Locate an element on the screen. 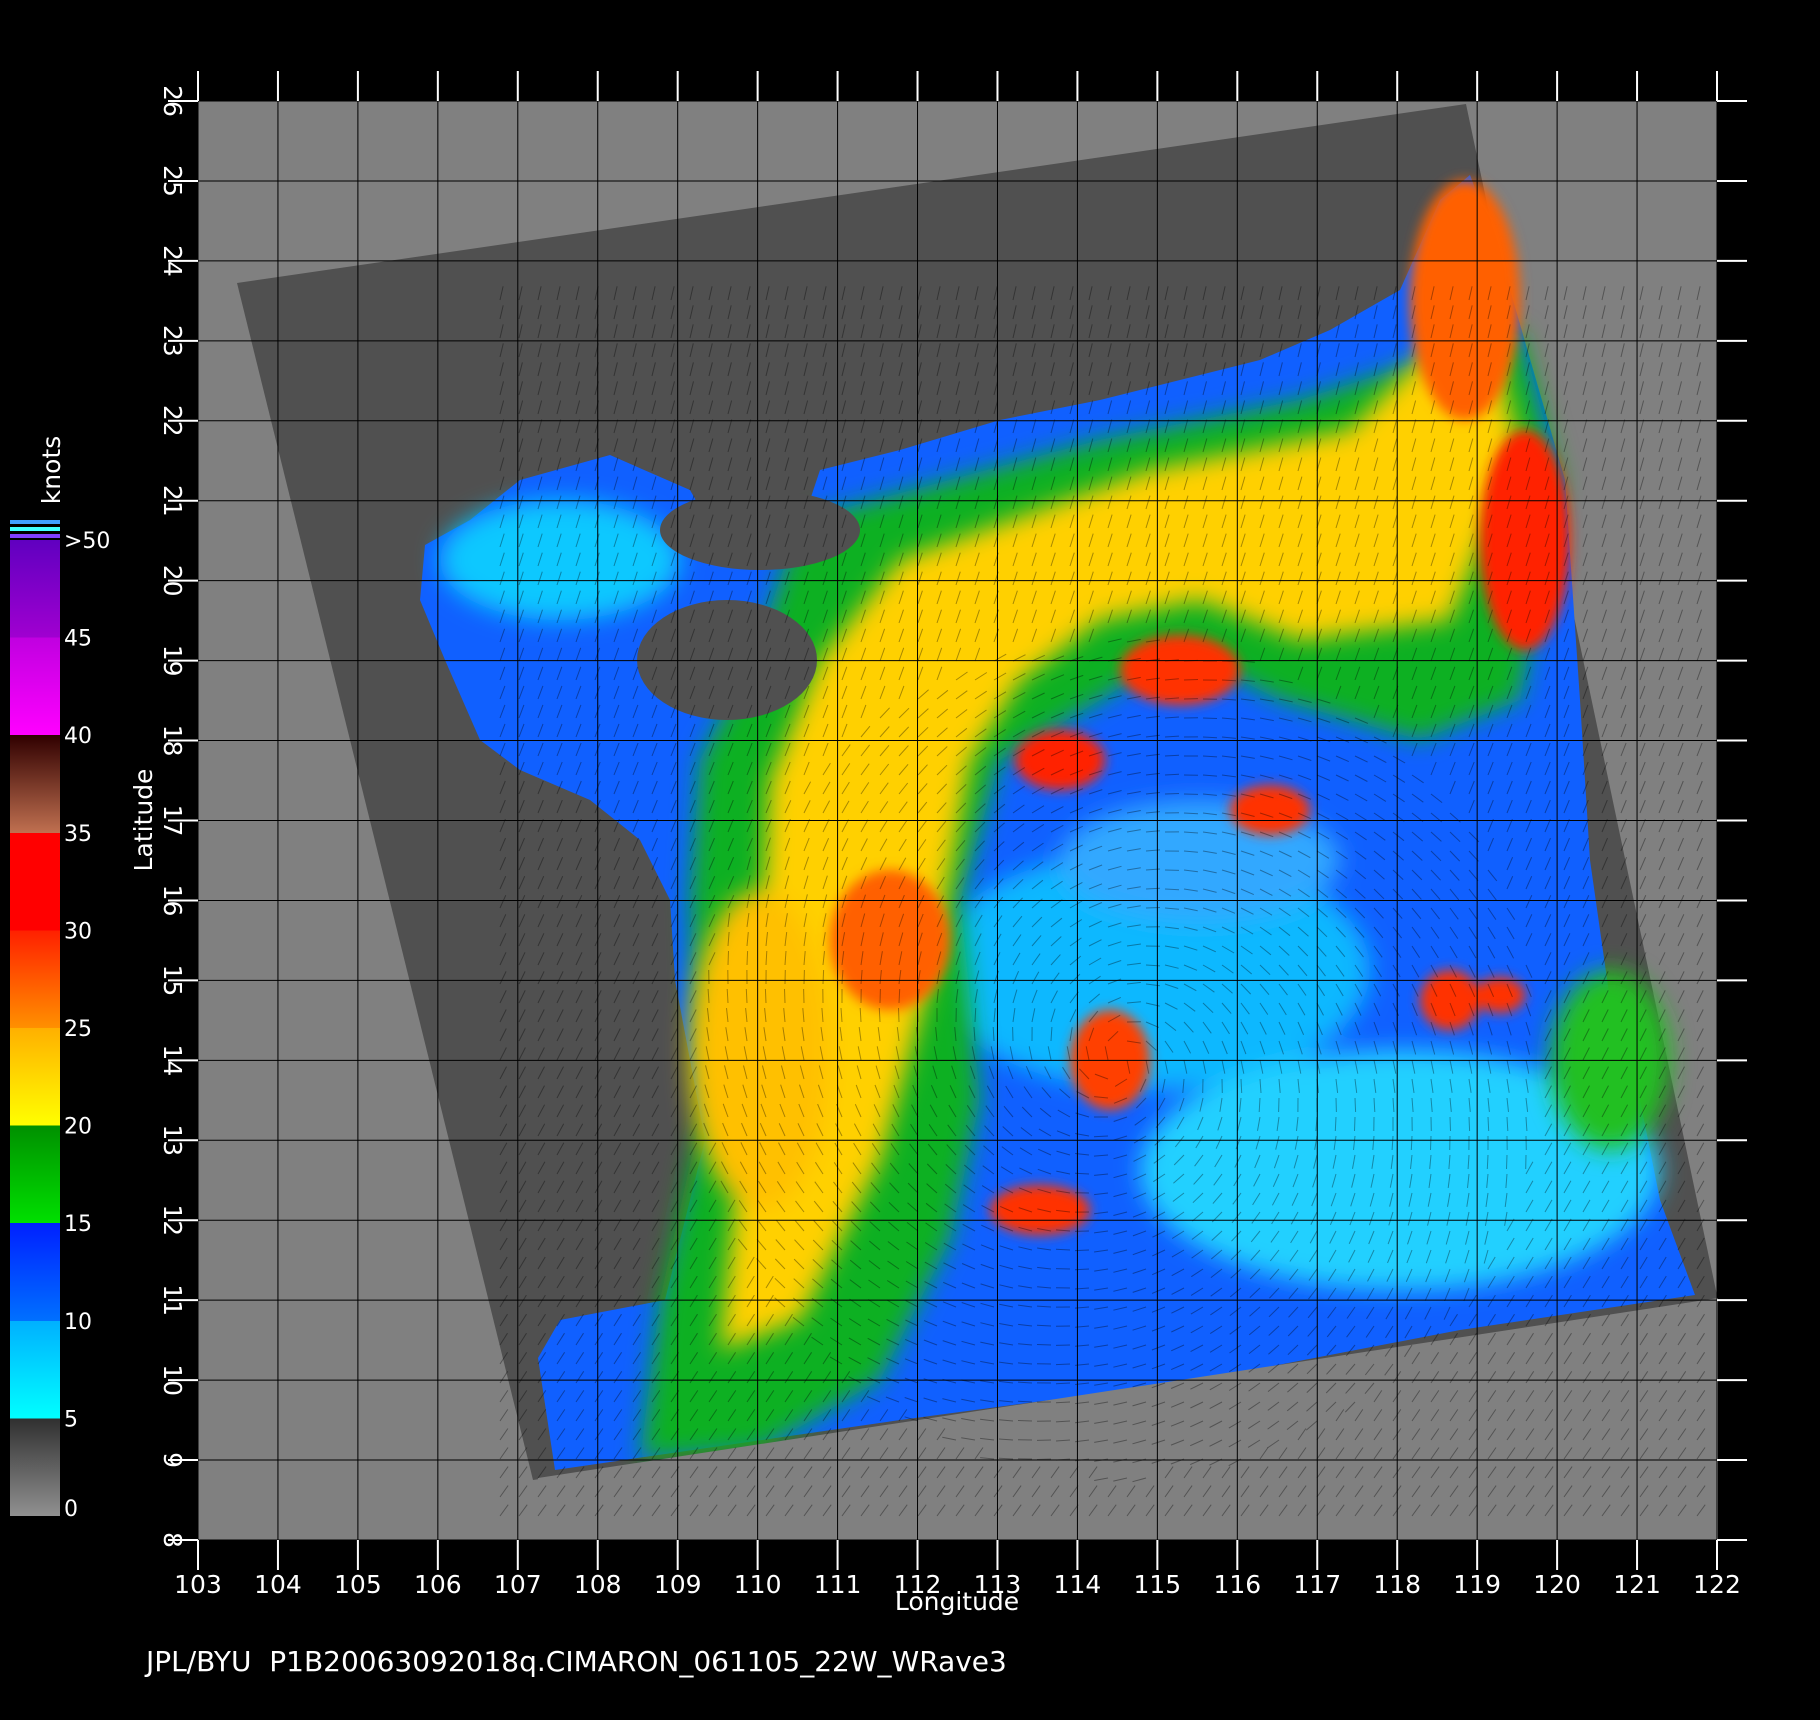 This screenshot has width=1820, height=1720. colorbar-tick-label: 25 is located at coordinates (78, 1029).